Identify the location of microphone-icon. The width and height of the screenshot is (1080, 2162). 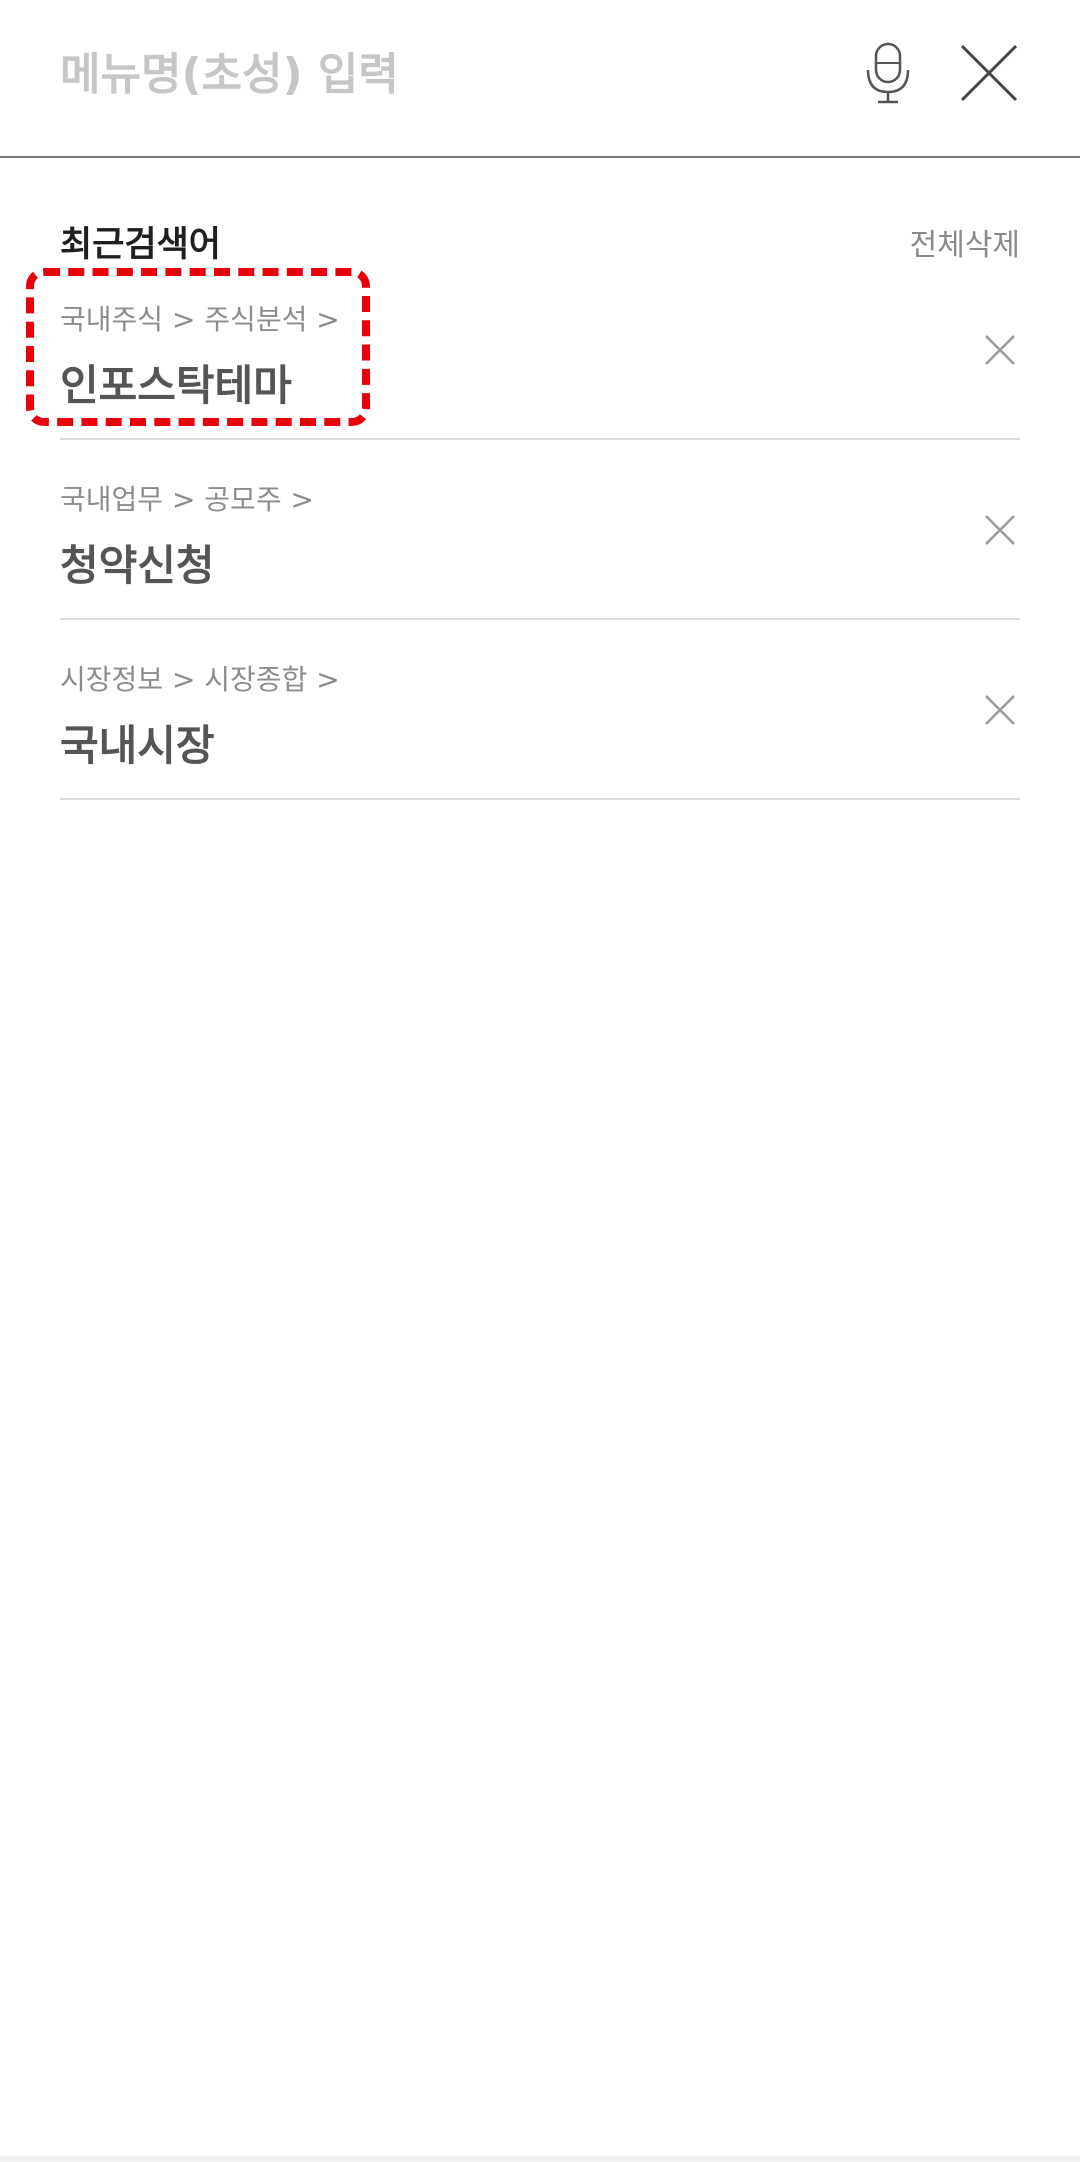
(888, 73).